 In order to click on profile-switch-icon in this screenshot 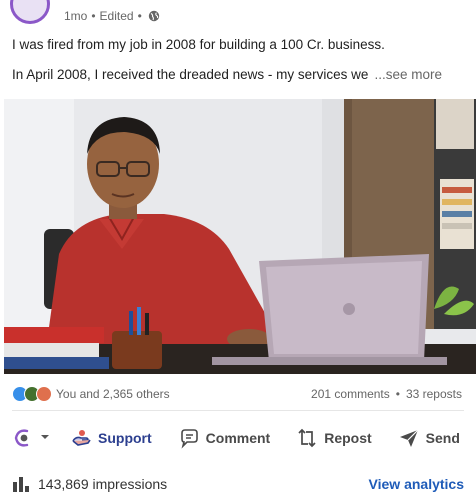, I will do `click(23, 438)`.